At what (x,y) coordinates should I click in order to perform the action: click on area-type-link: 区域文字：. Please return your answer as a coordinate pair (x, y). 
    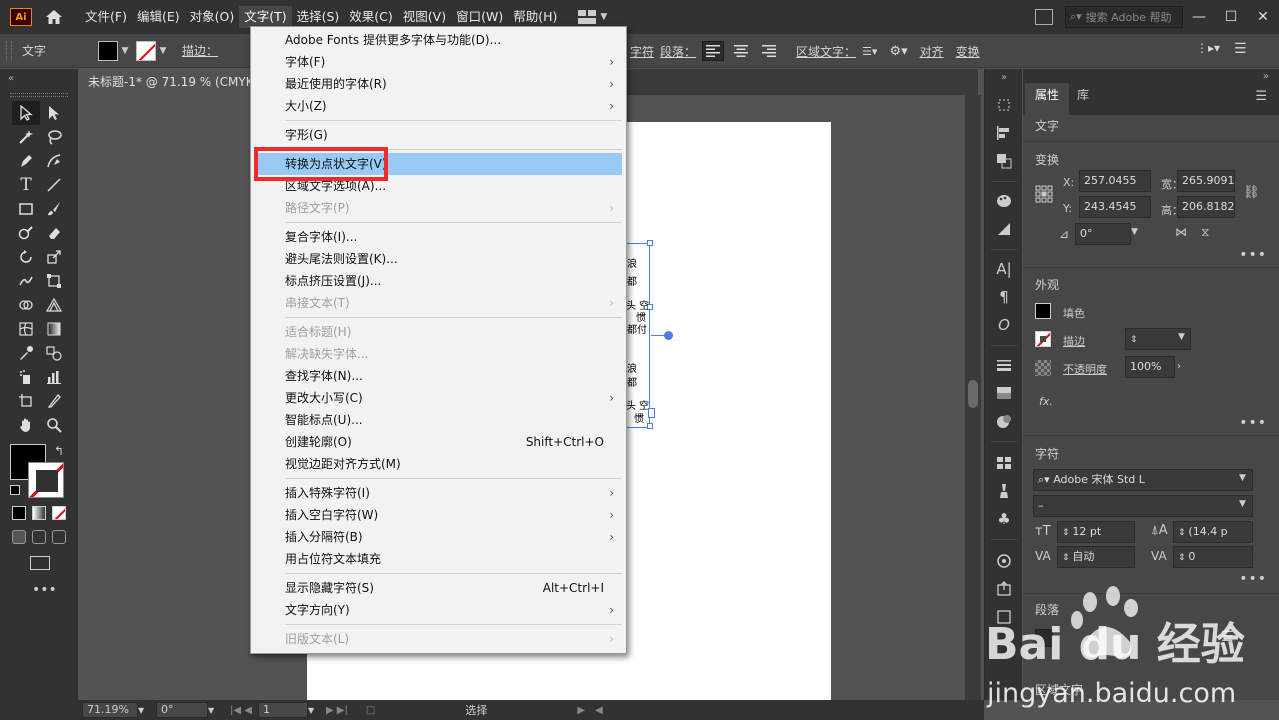
    Looking at the image, I should click on (826, 51).